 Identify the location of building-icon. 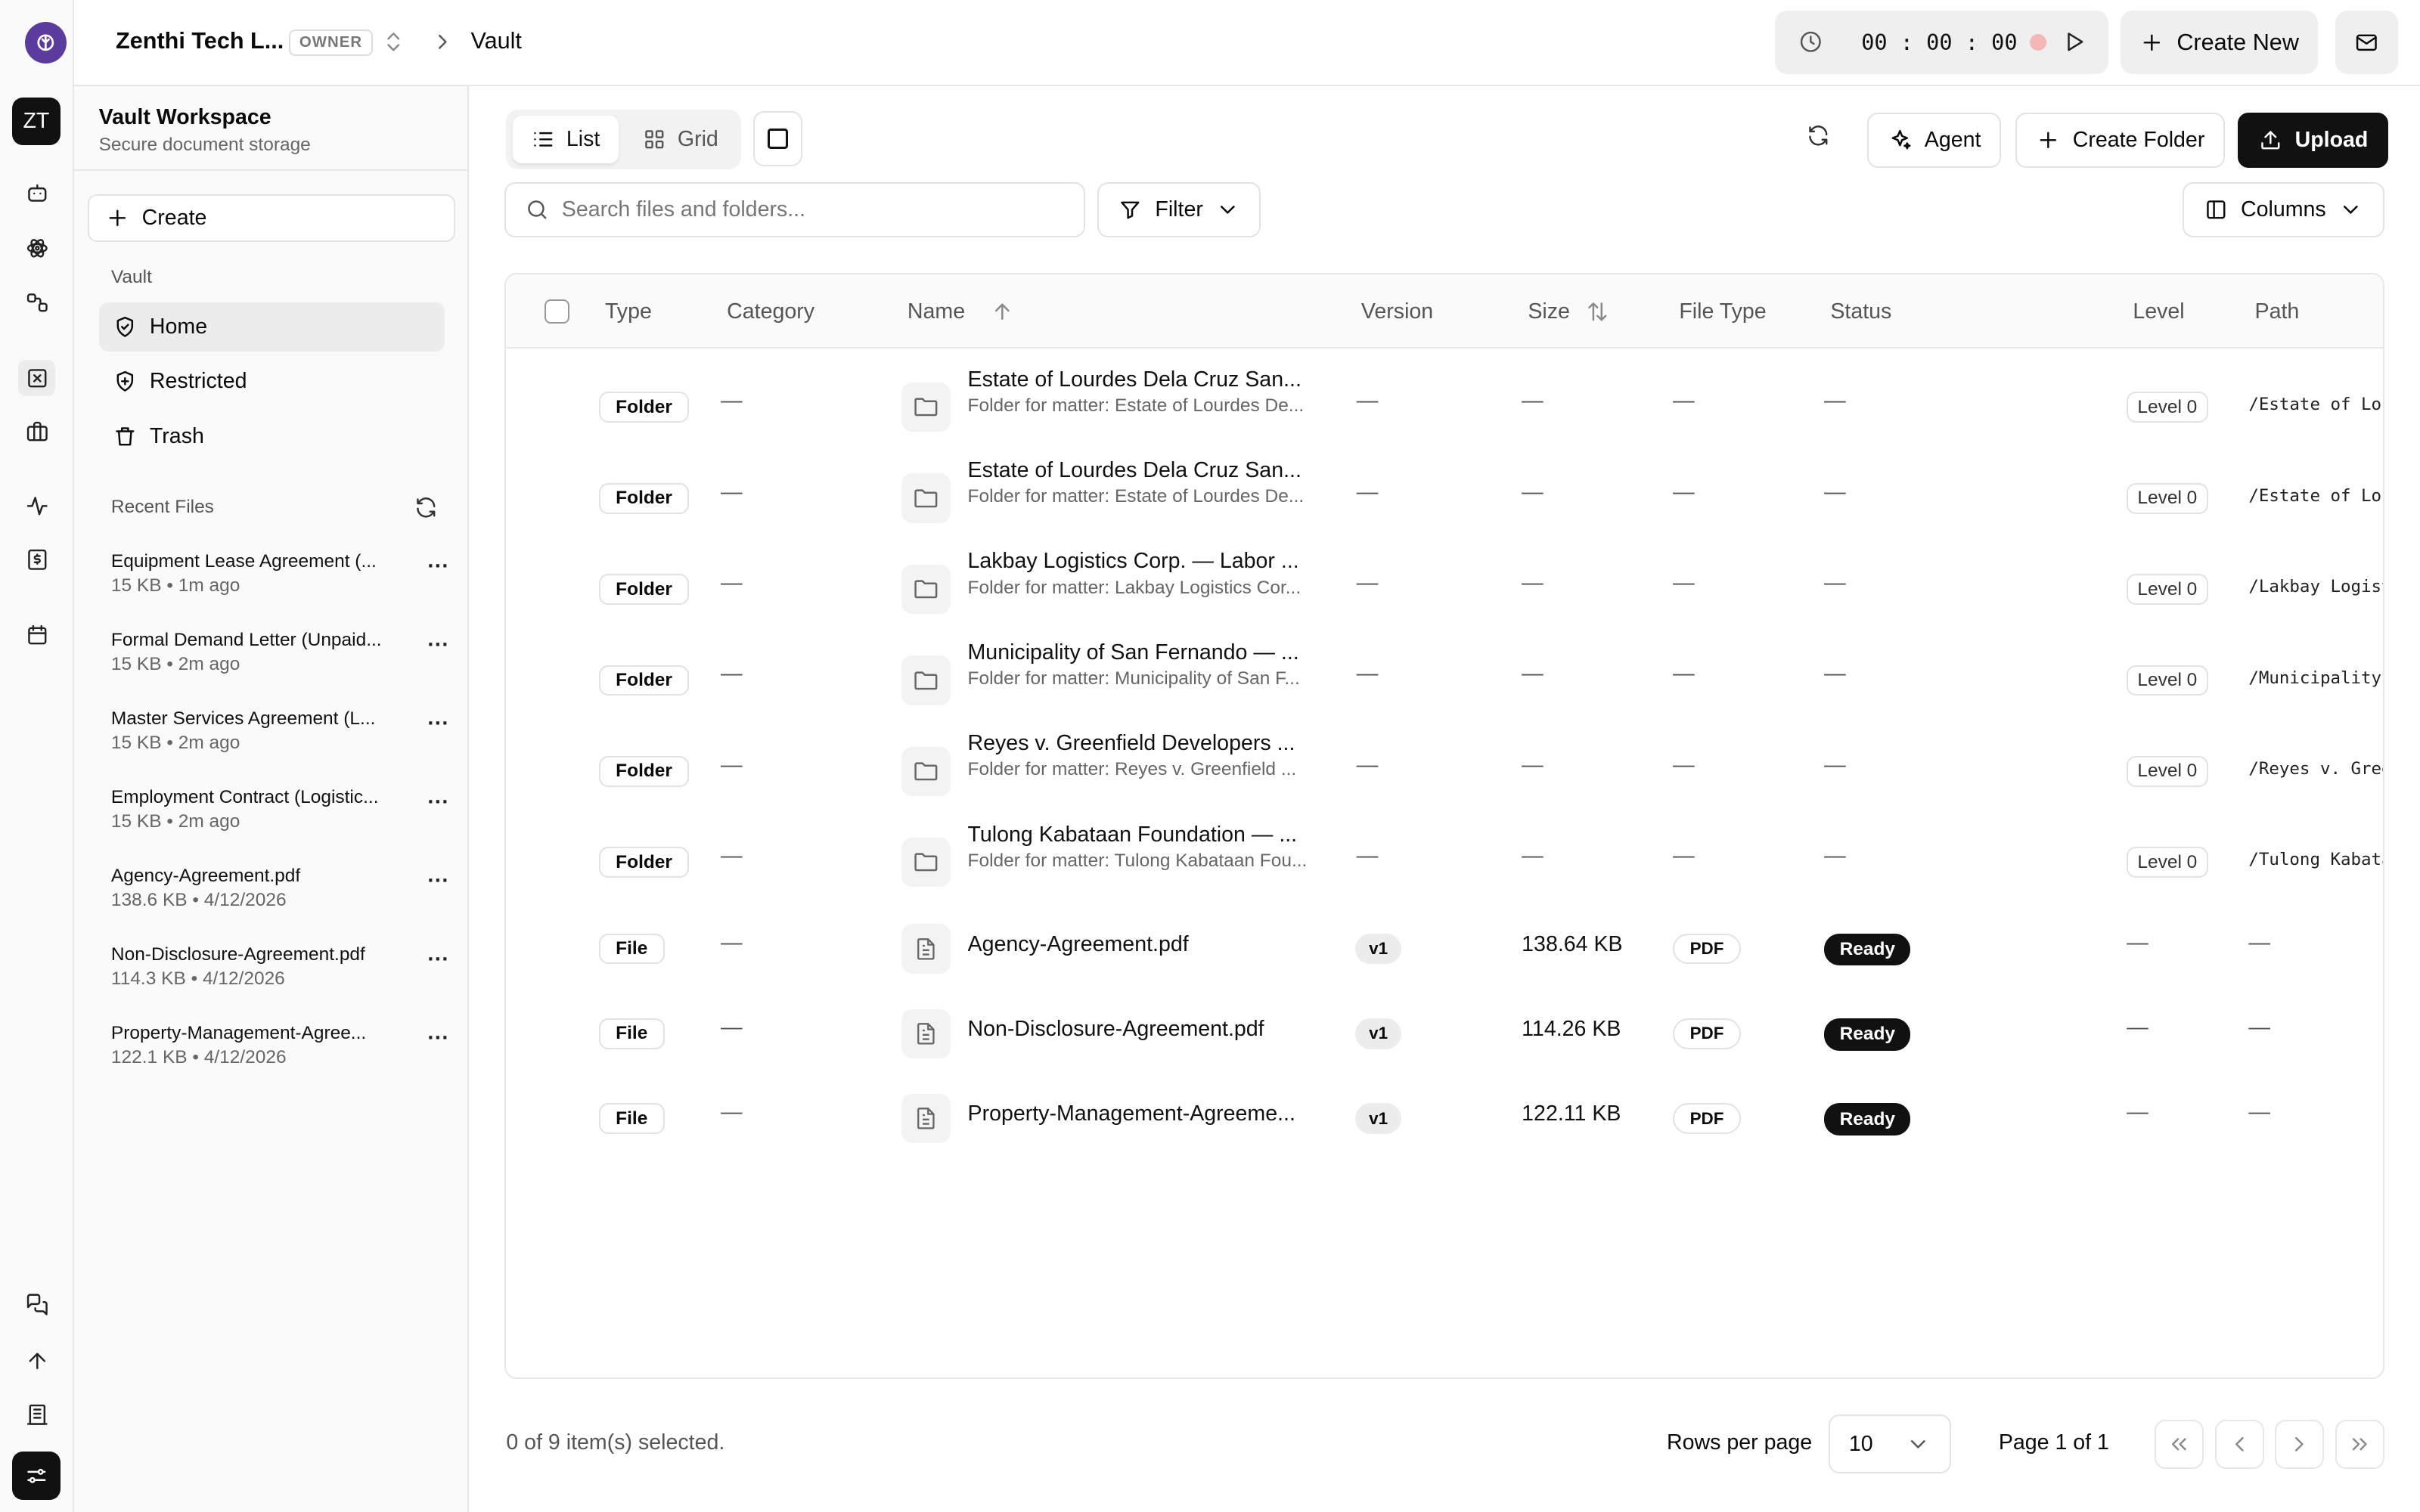
(36, 1414).